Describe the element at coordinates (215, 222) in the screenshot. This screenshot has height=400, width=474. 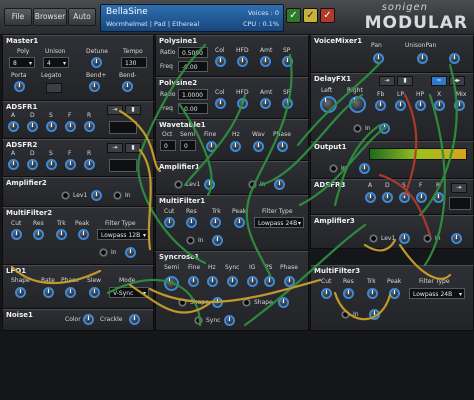
I see `tracking-knob` at that location.